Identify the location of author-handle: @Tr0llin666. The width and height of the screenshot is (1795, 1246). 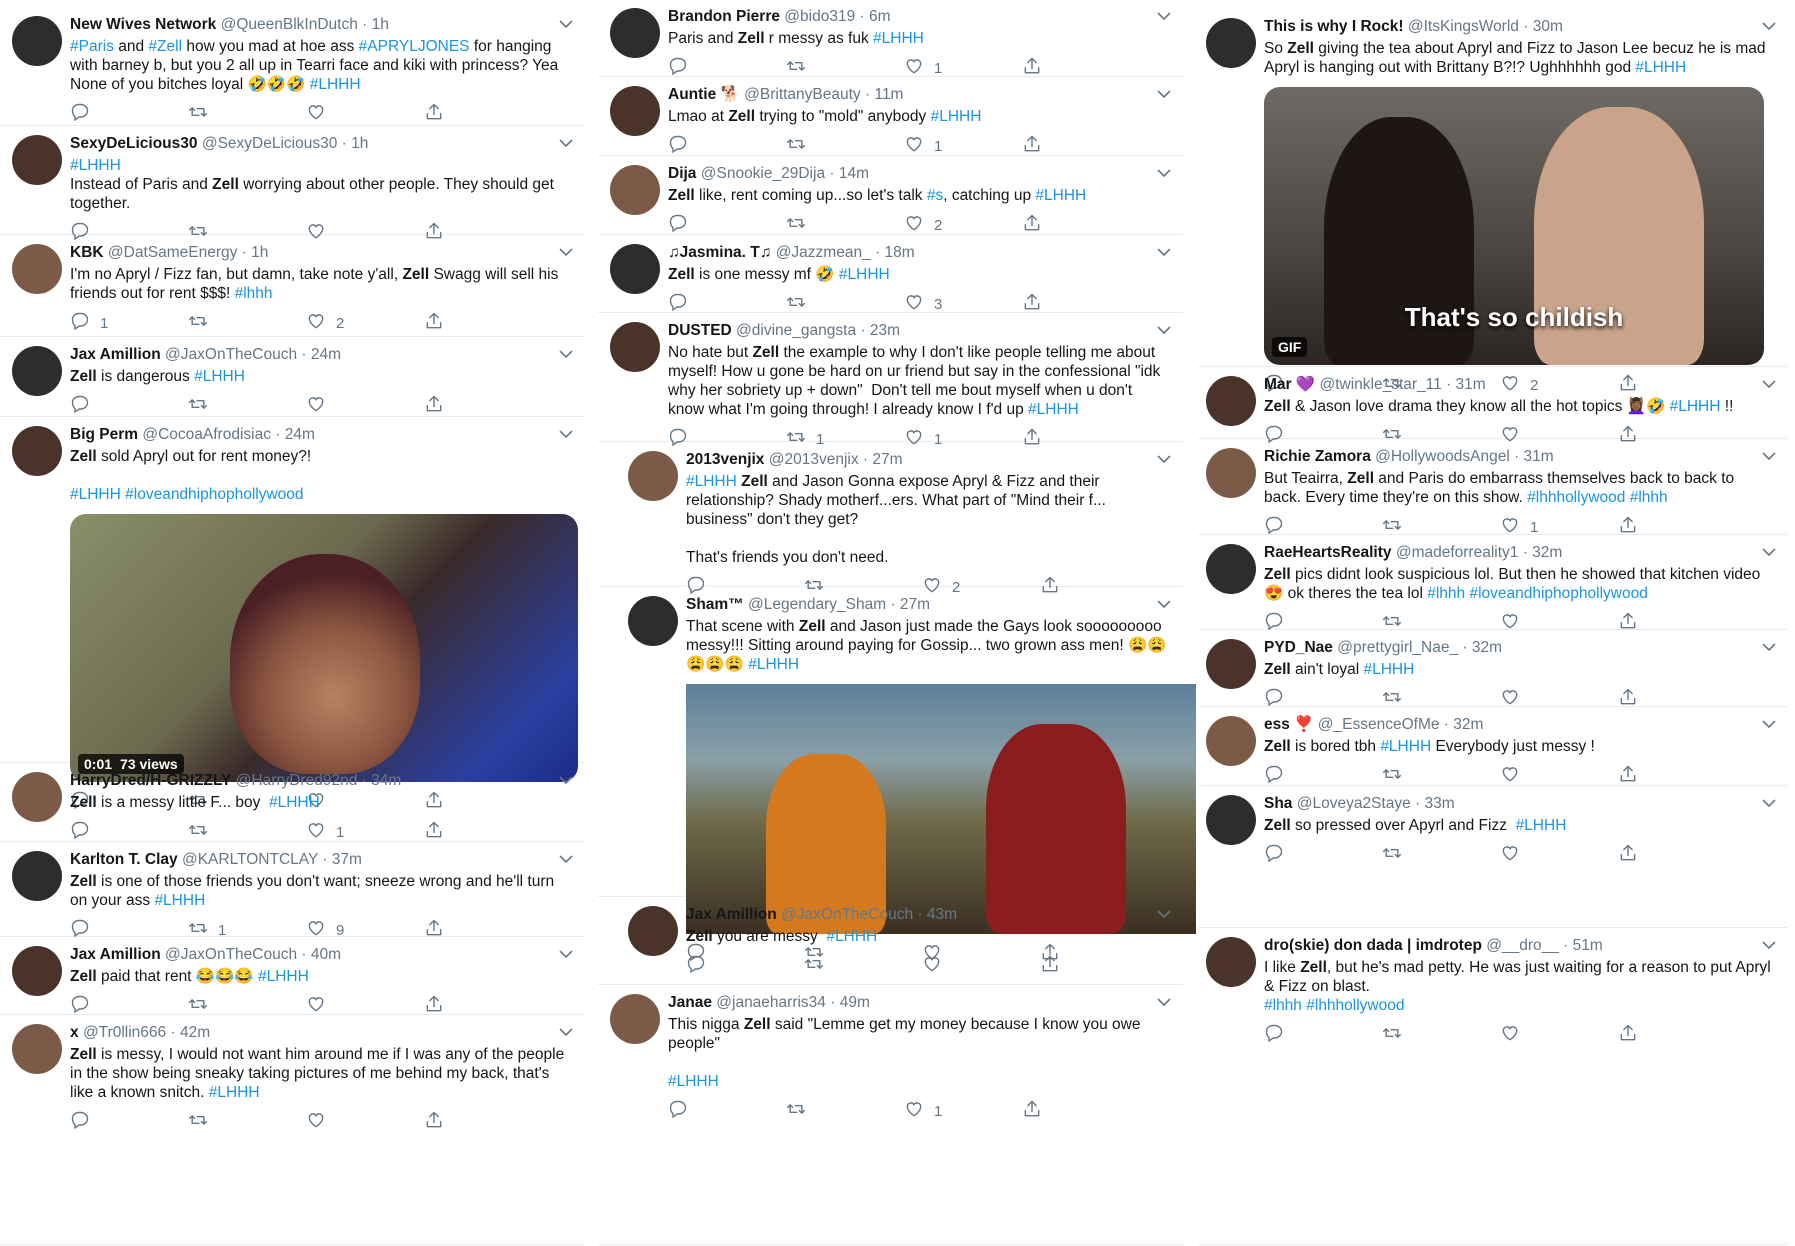
(124, 1032).